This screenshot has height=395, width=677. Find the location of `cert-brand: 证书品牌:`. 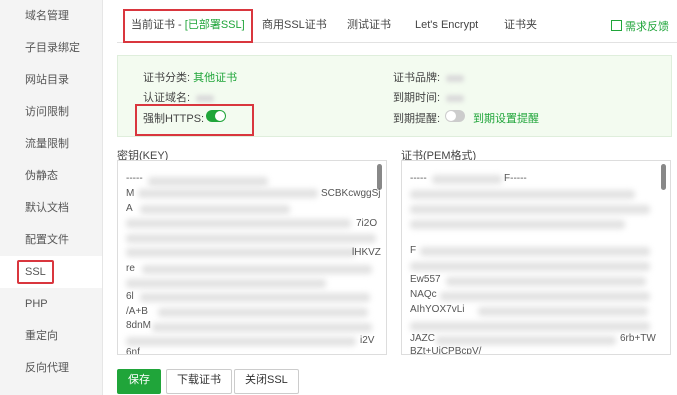

cert-brand: 证书品牌: is located at coordinates (429, 77).